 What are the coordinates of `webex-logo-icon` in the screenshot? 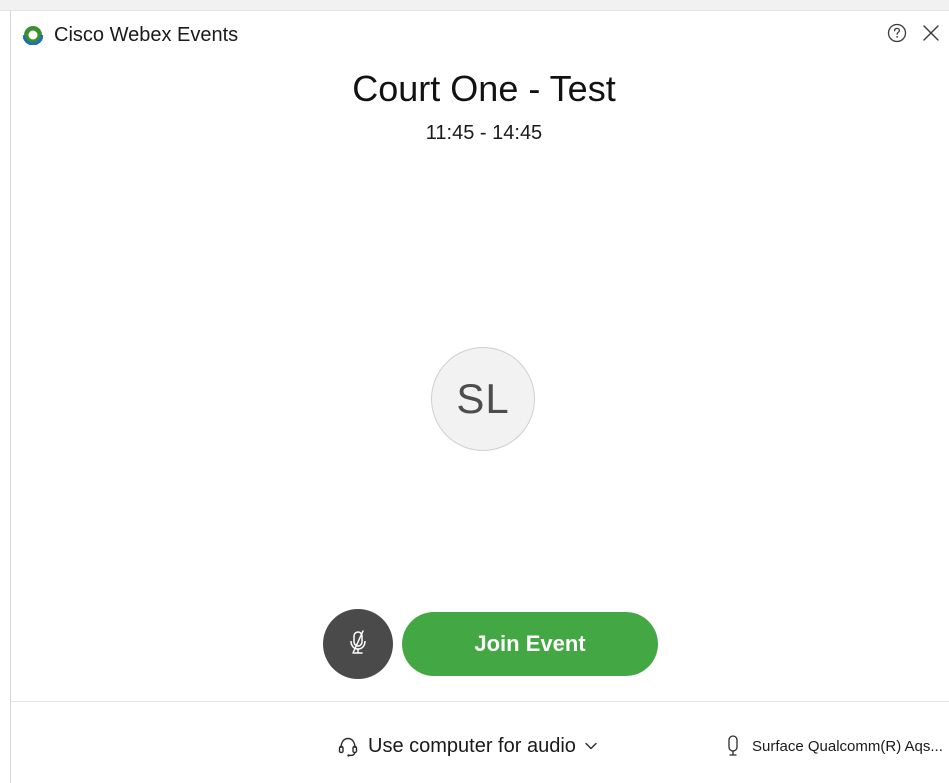 It's located at (33, 35).